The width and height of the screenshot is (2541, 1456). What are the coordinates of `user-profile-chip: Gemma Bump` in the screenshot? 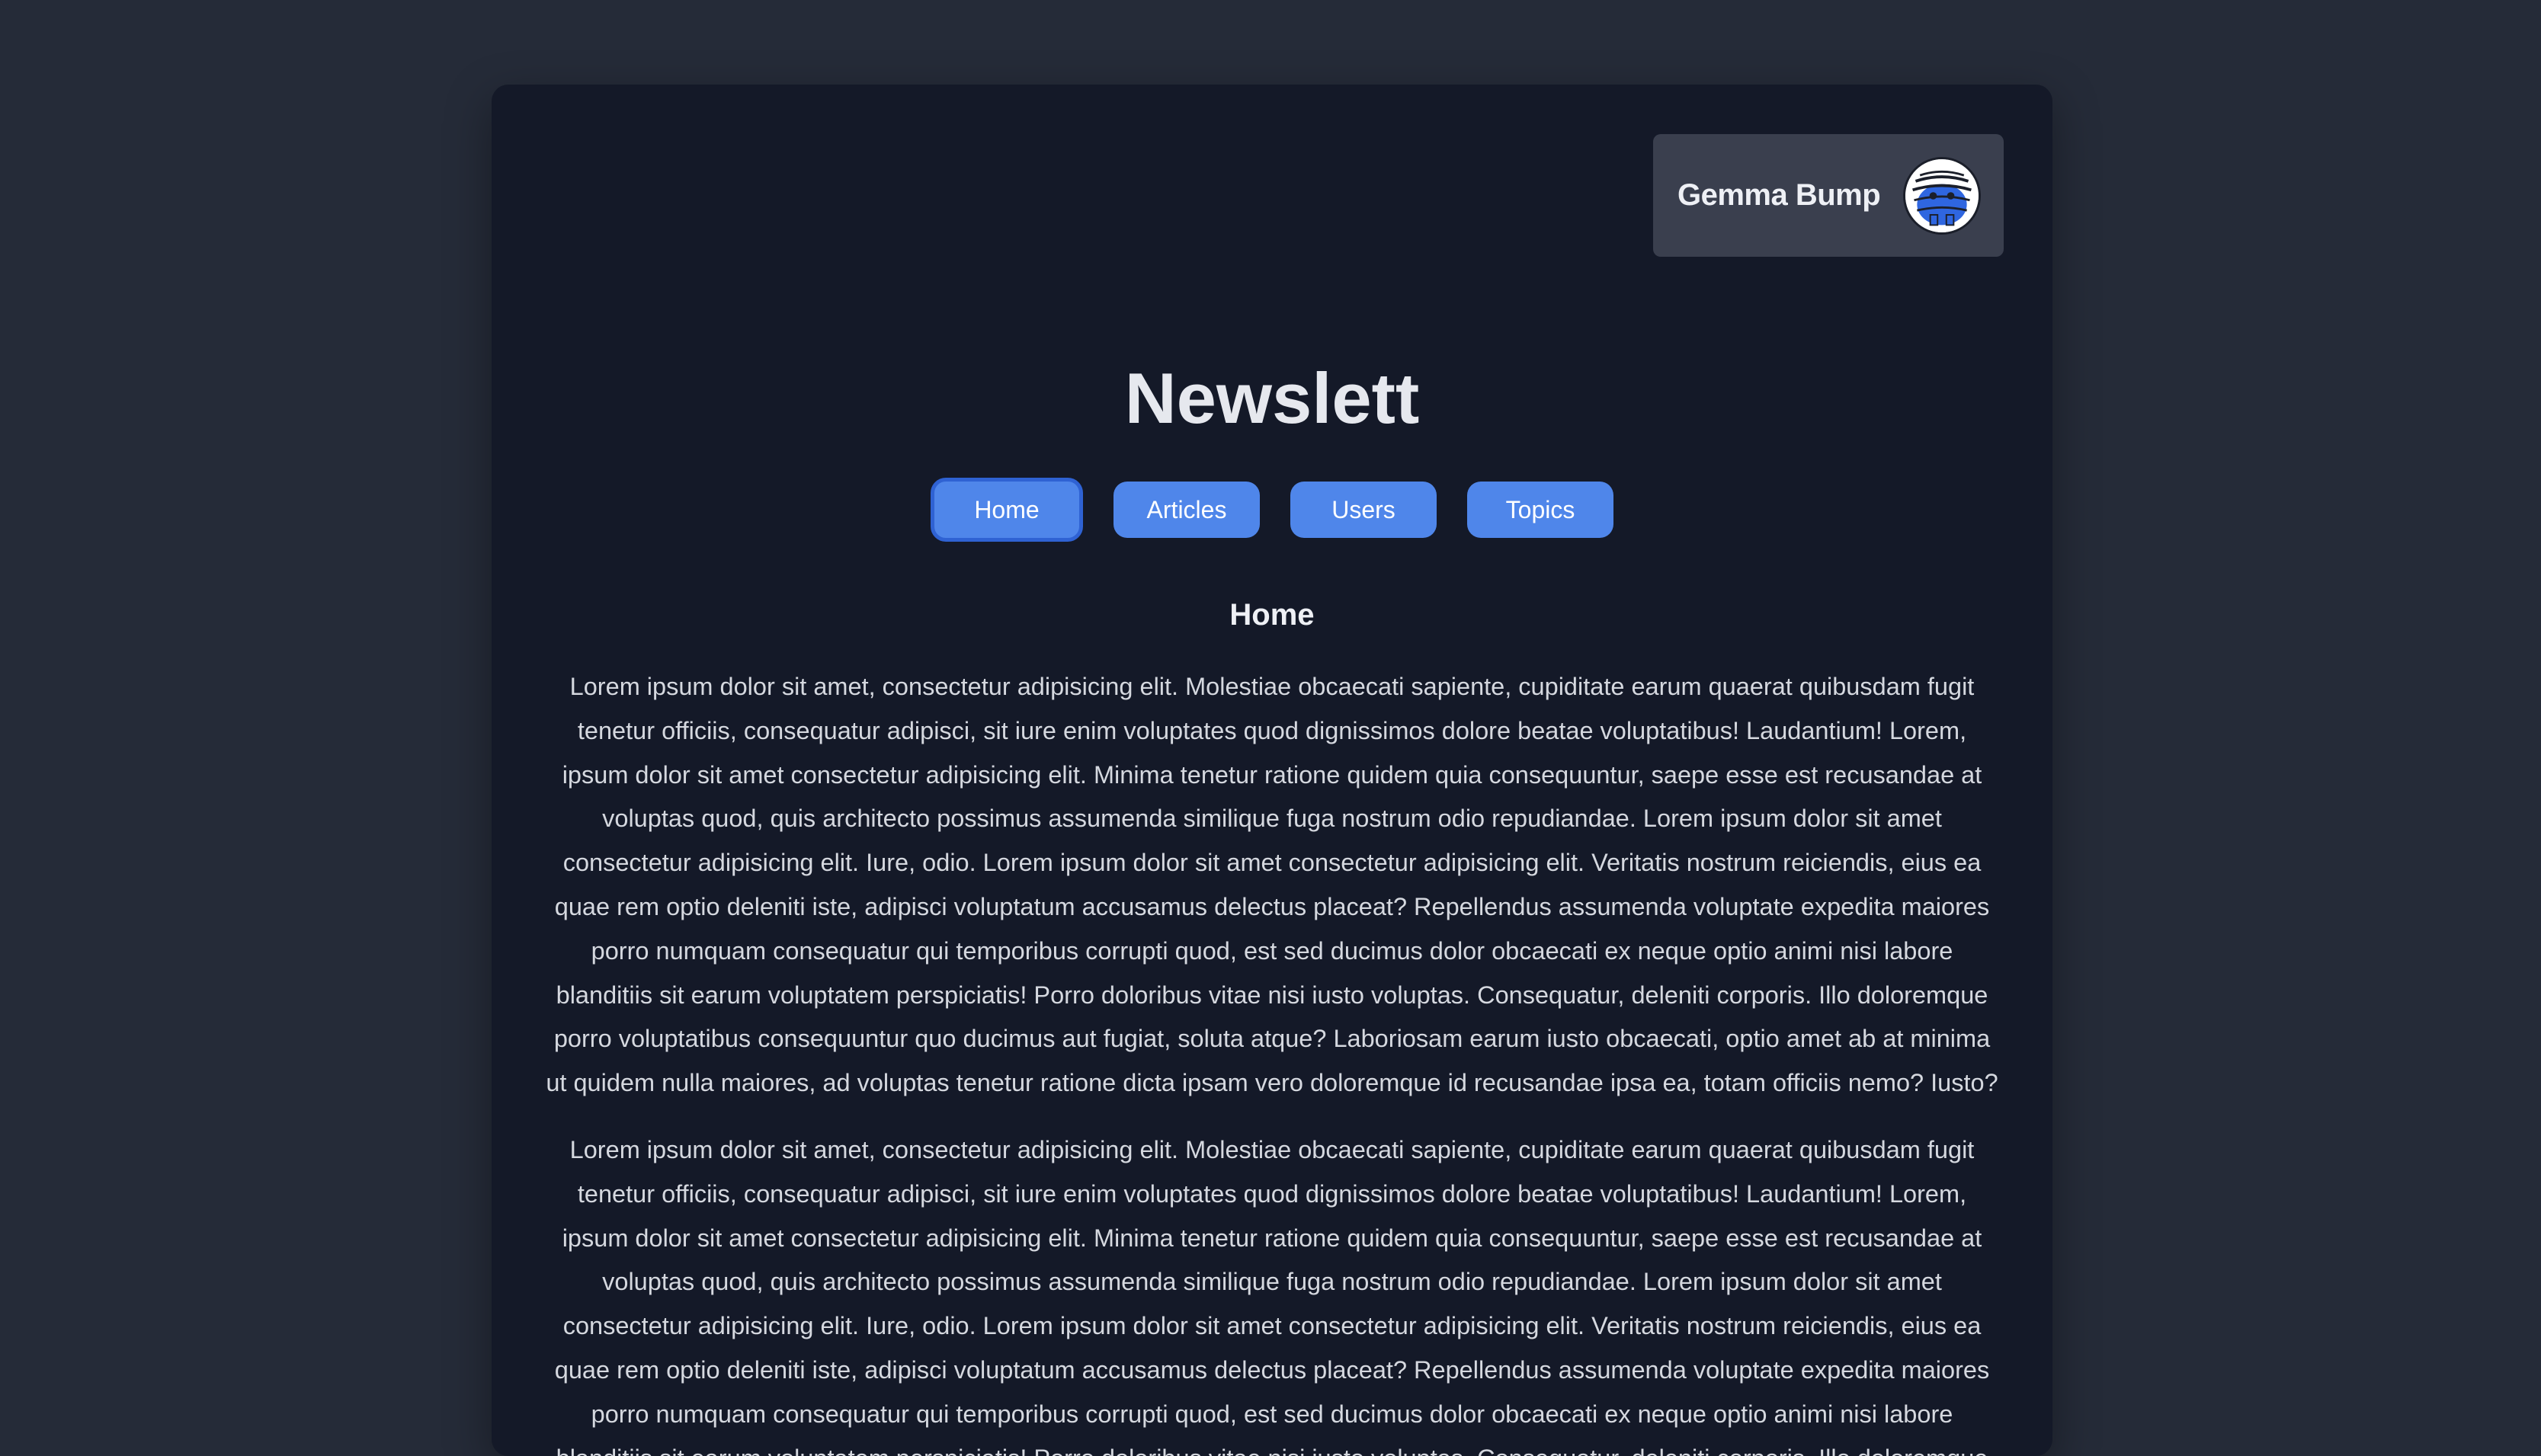 It's located at (1829, 195).